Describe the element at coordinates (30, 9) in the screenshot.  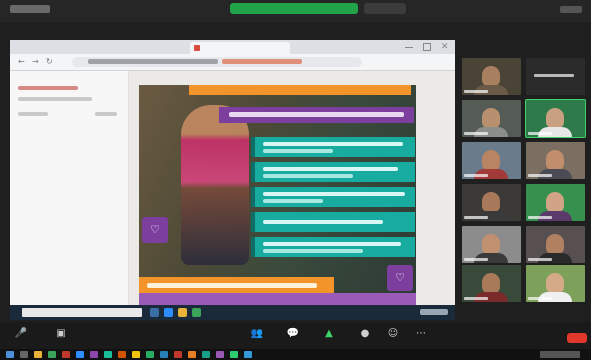
I see `window-title` at that location.